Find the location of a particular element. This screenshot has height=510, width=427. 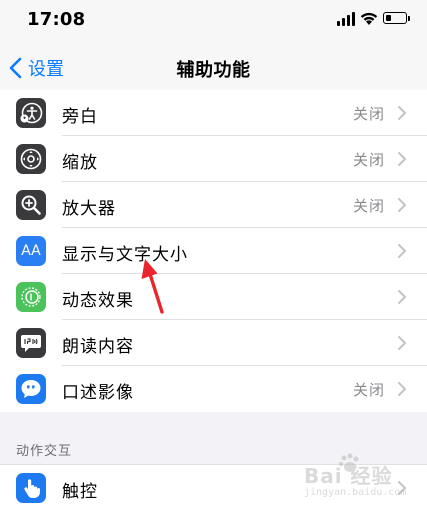

row-label: 朗读内容 is located at coordinates (98, 347).